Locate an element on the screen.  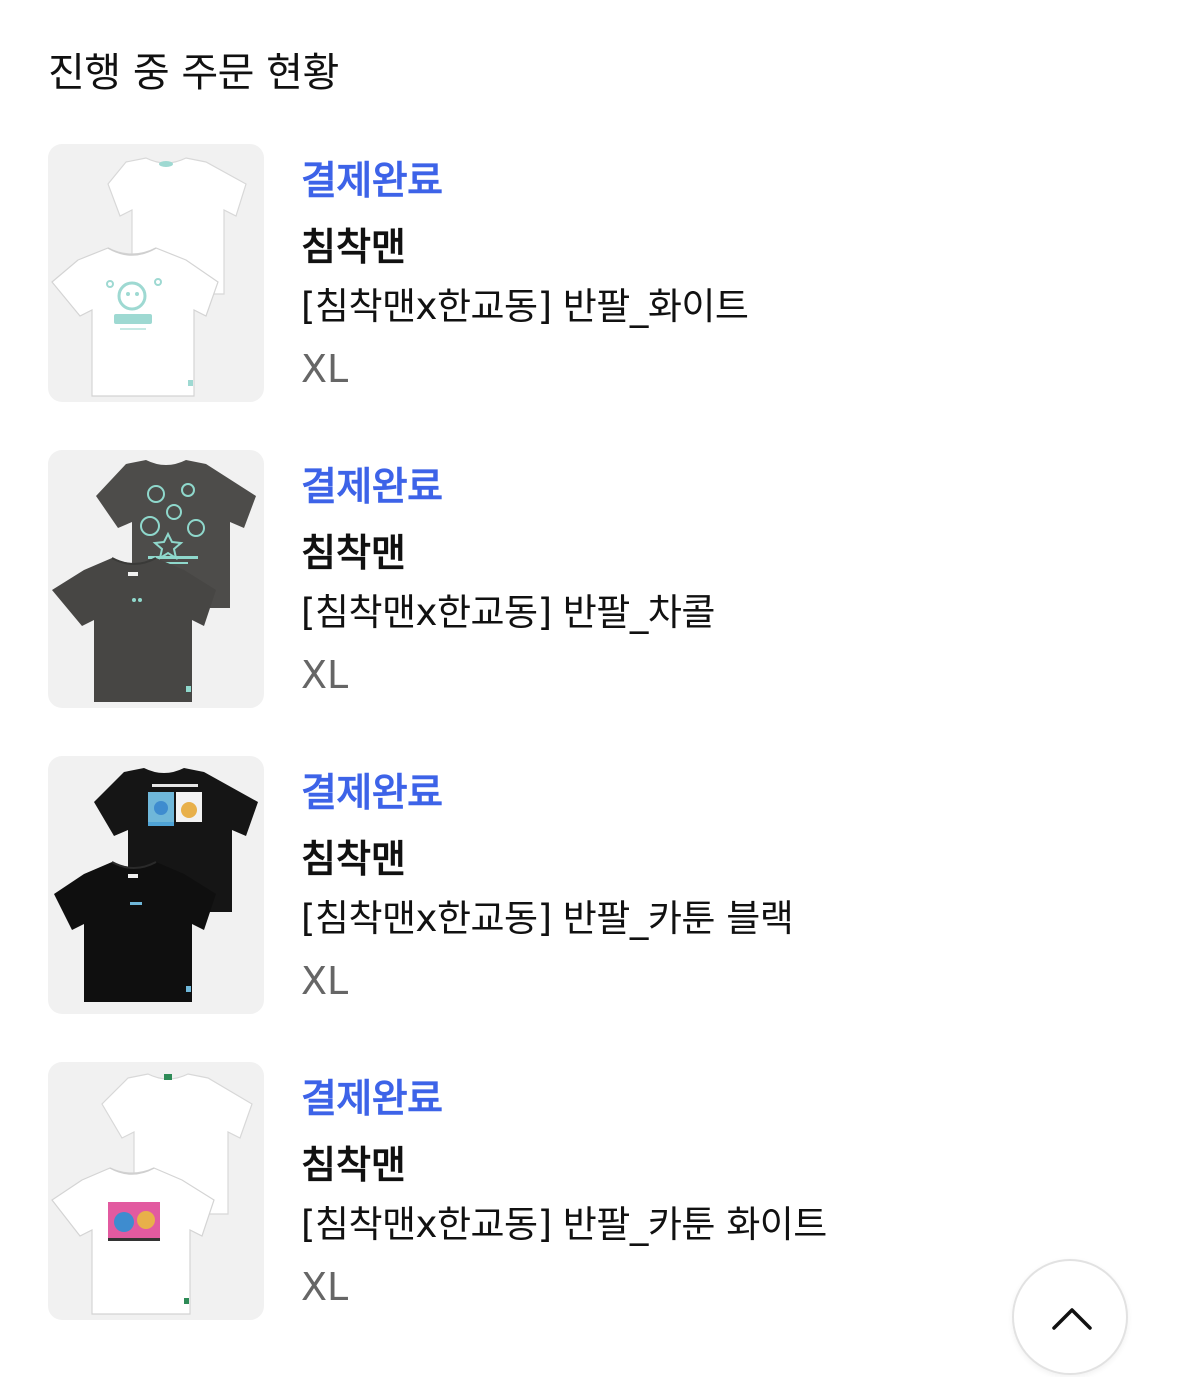
white-cartoon-tshirt-image is located at coordinates (156, 1191).